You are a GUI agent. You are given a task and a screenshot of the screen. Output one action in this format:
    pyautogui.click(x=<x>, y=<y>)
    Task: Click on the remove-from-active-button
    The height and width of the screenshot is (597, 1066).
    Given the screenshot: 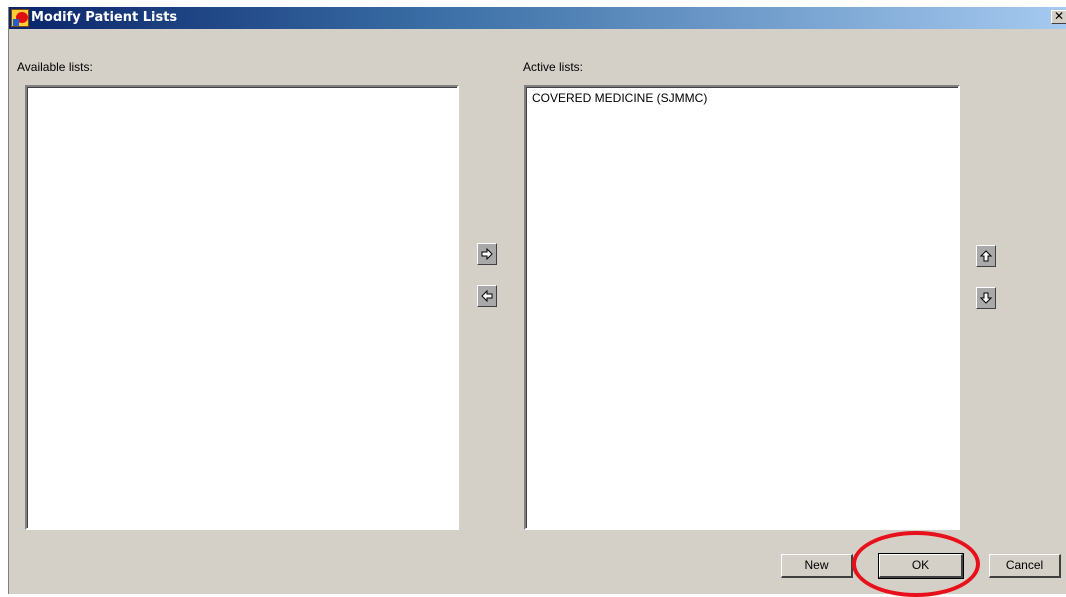 What is the action you would take?
    pyautogui.click(x=487, y=296)
    